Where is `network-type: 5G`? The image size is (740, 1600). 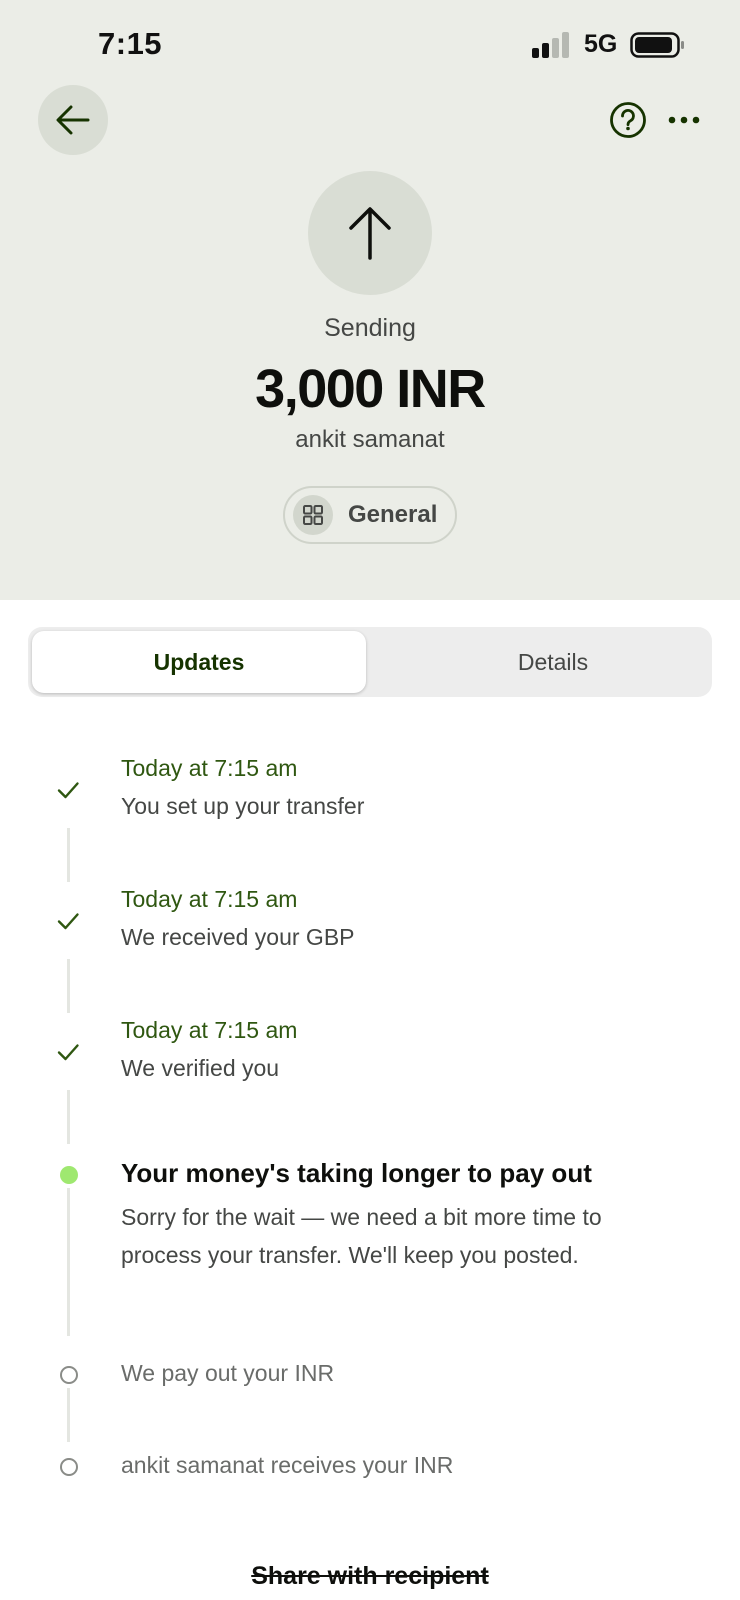
network-type: 5G is located at coordinates (601, 44).